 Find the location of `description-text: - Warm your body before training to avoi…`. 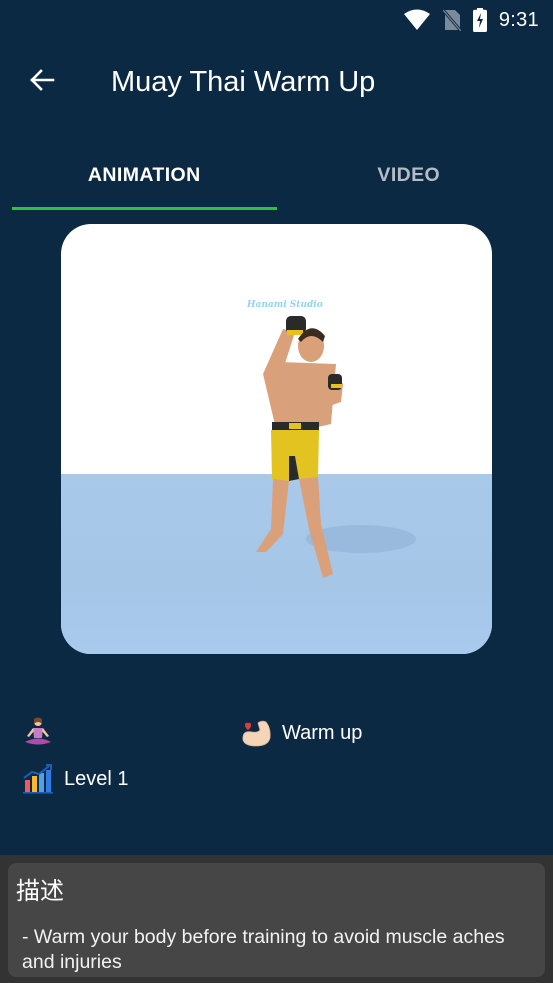

description-text: - Warm your body before training to avoi… is located at coordinates (263, 949).